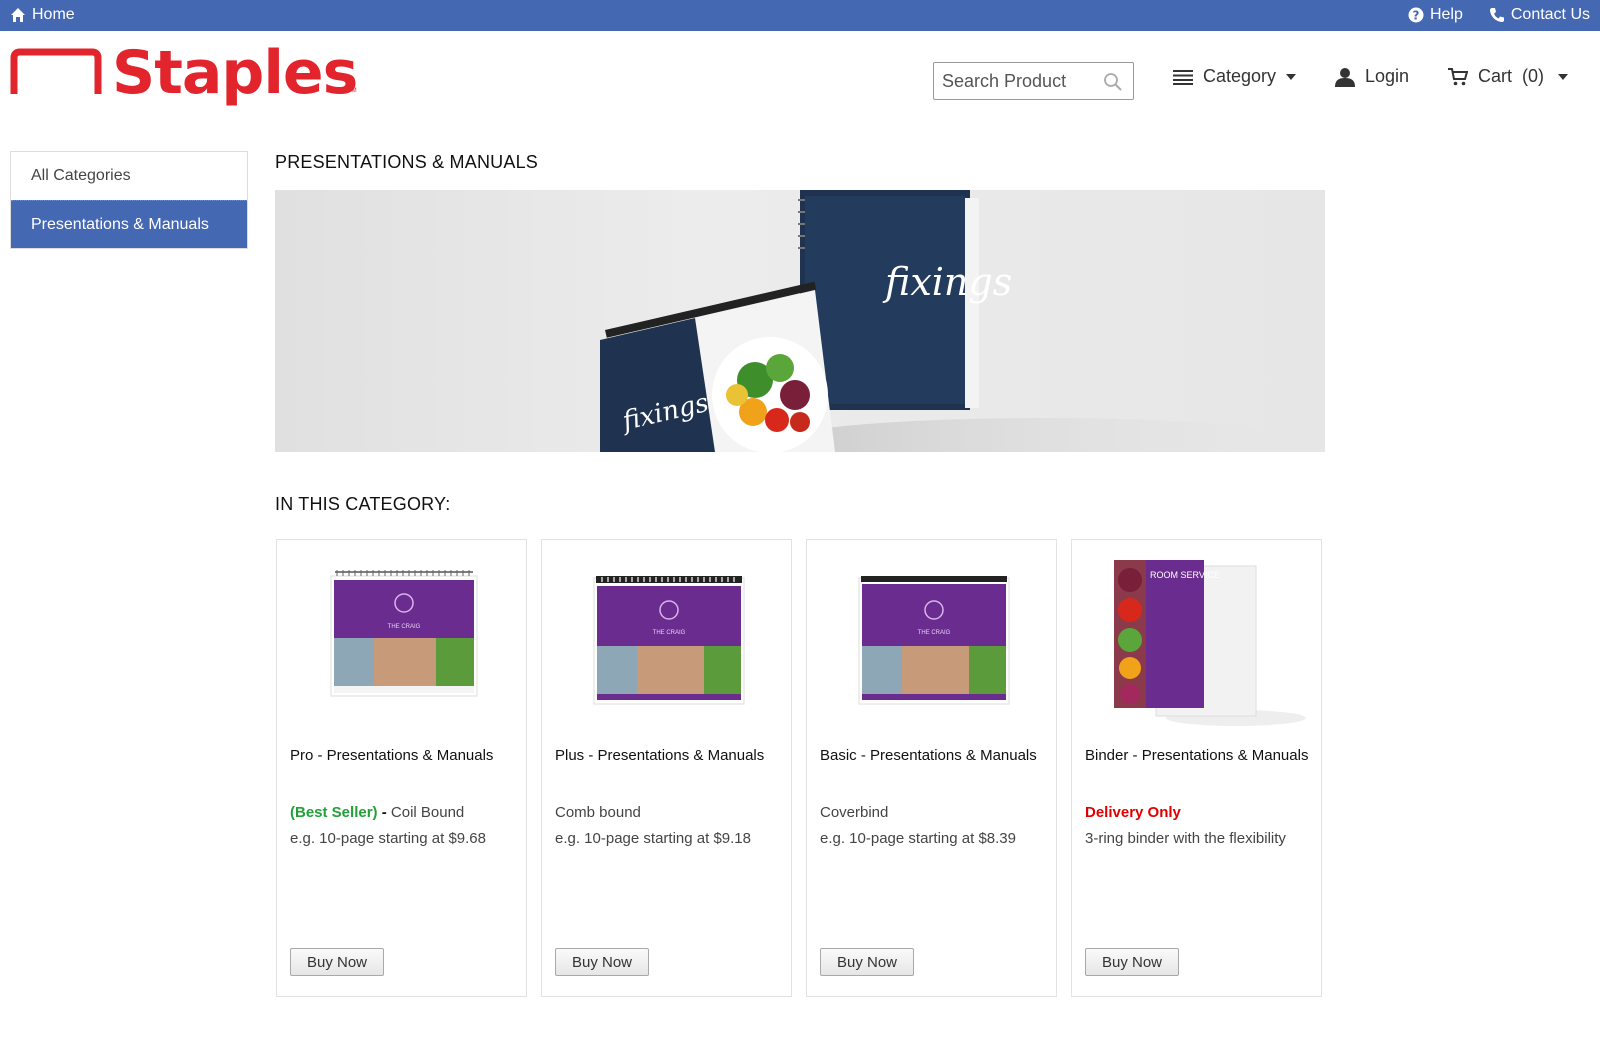  What do you see at coordinates (363, 504) in the screenshot?
I see `section-title: IN THIS CATEGORY:` at bounding box center [363, 504].